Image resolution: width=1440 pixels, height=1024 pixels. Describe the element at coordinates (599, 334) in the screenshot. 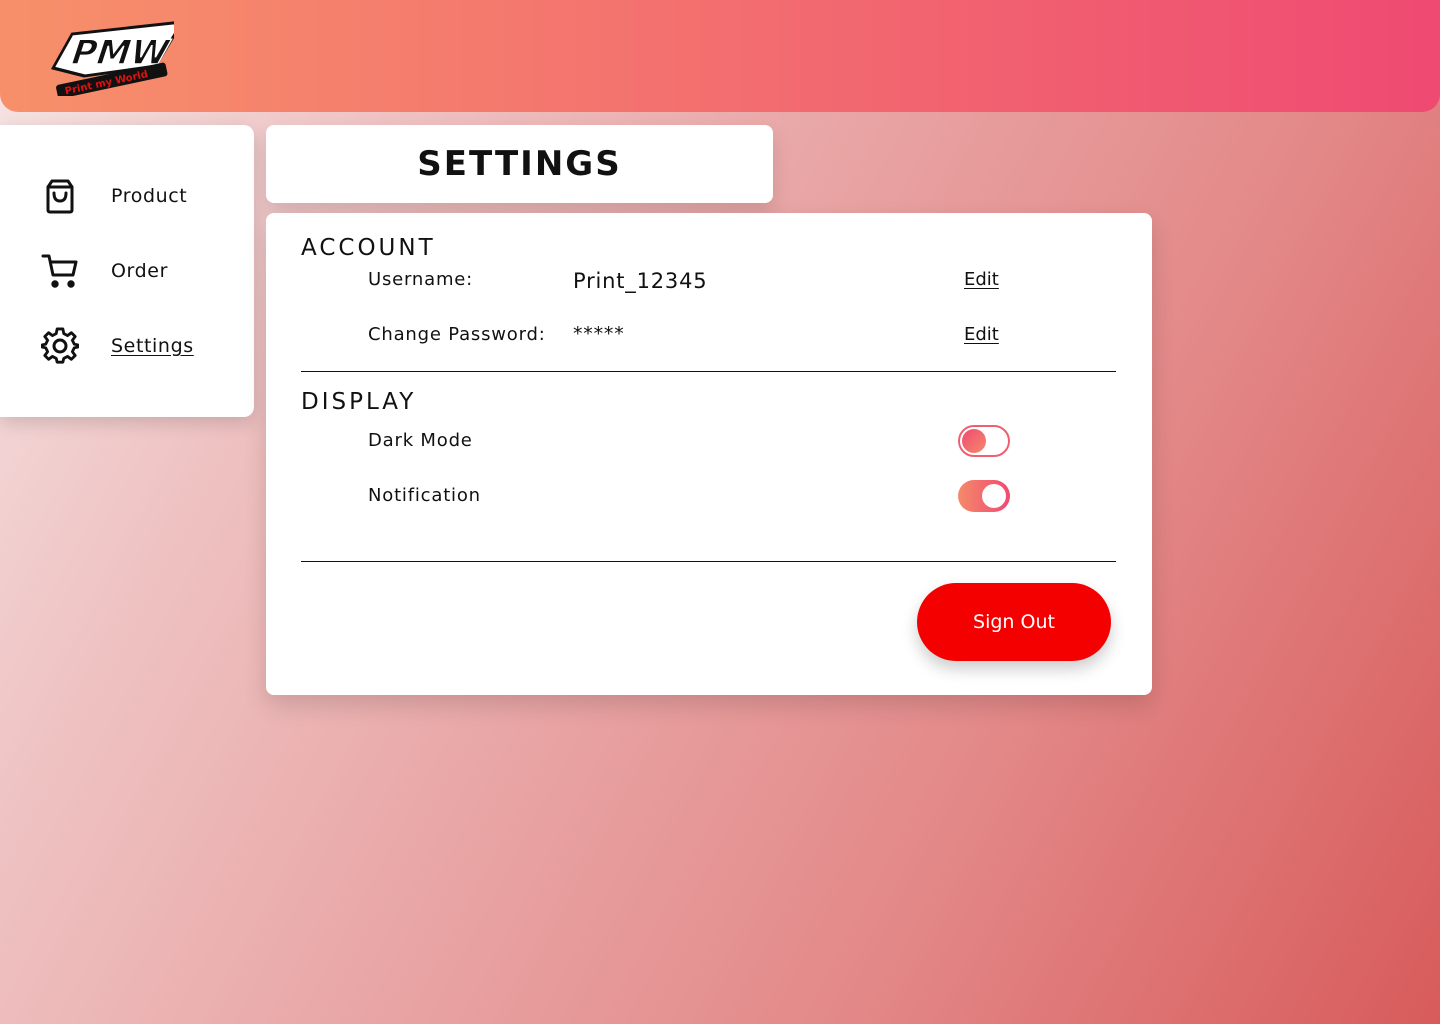

I see `password-value: *****` at that location.